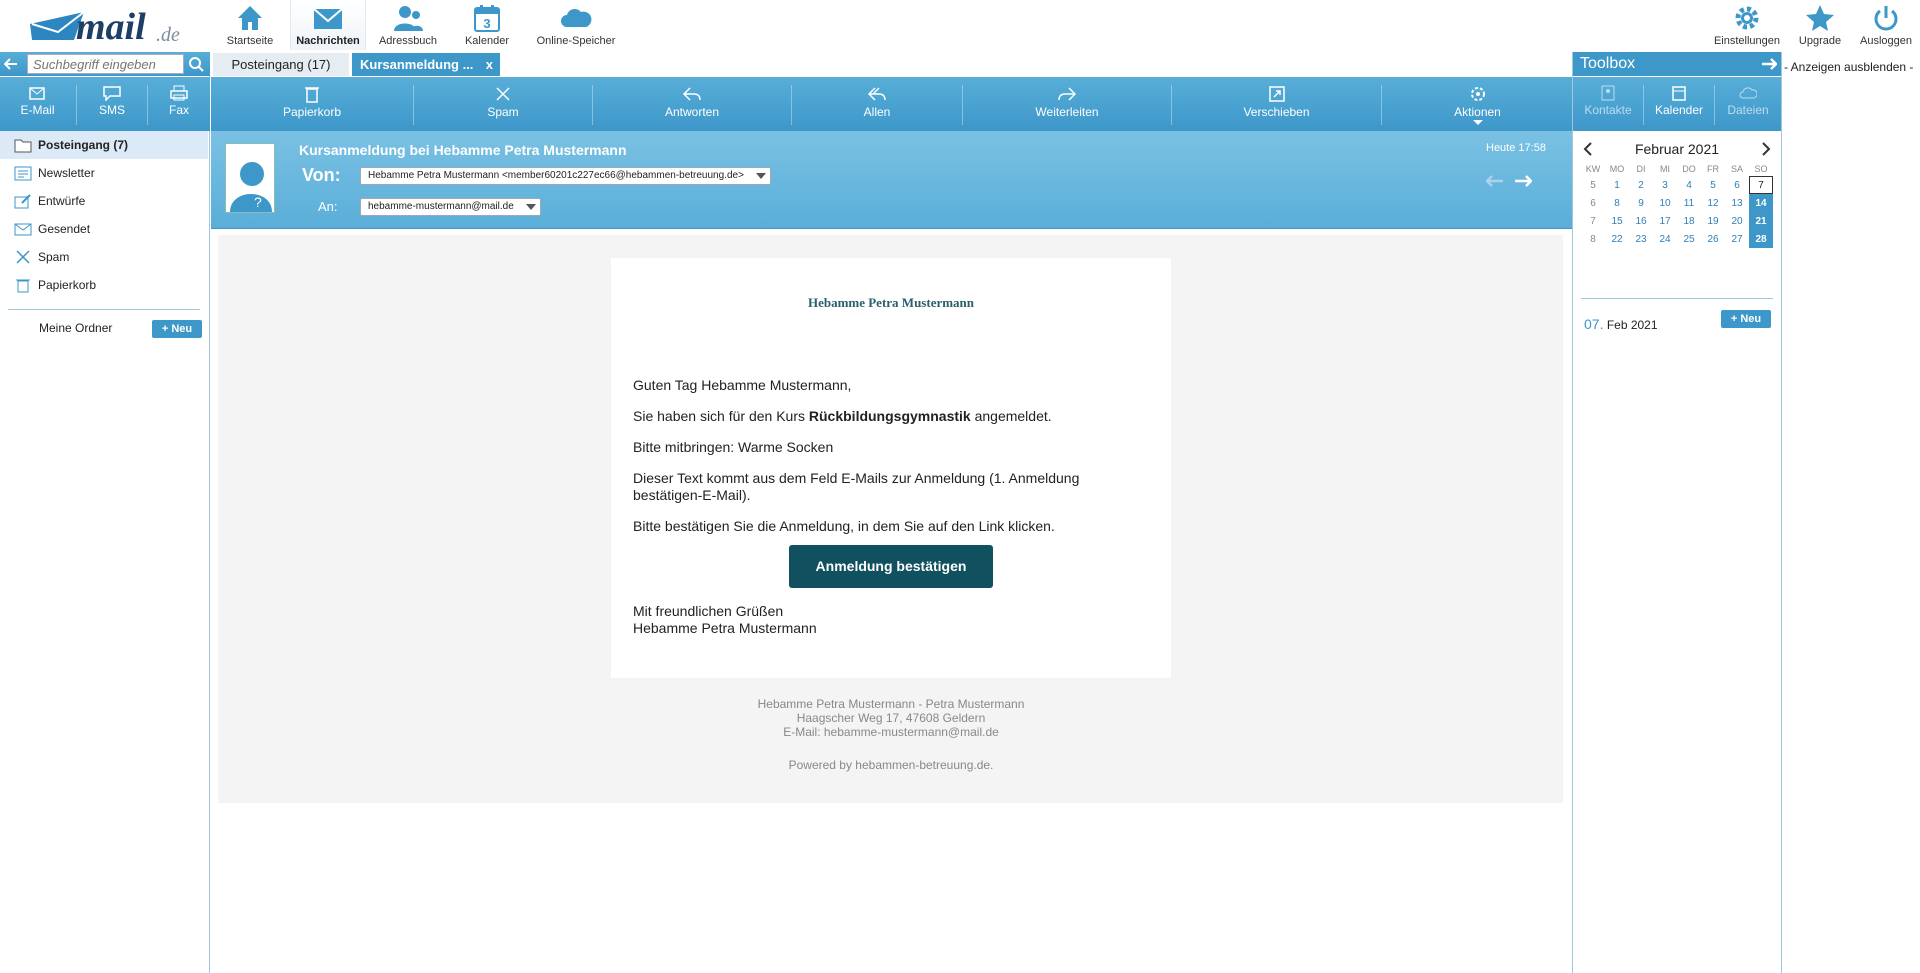 The width and height of the screenshot is (1920, 973). I want to click on folder-gesendet: Gesendet, so click(104, 229).